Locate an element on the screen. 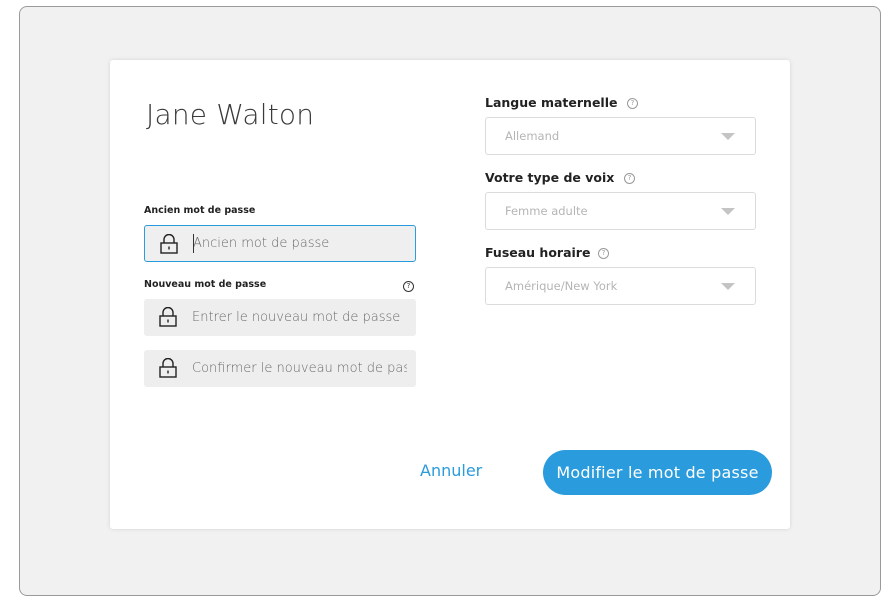 The height and width of the screenshot is (596, 884). timezone-value: Amérique/New York is located at coordinates (561, 286).